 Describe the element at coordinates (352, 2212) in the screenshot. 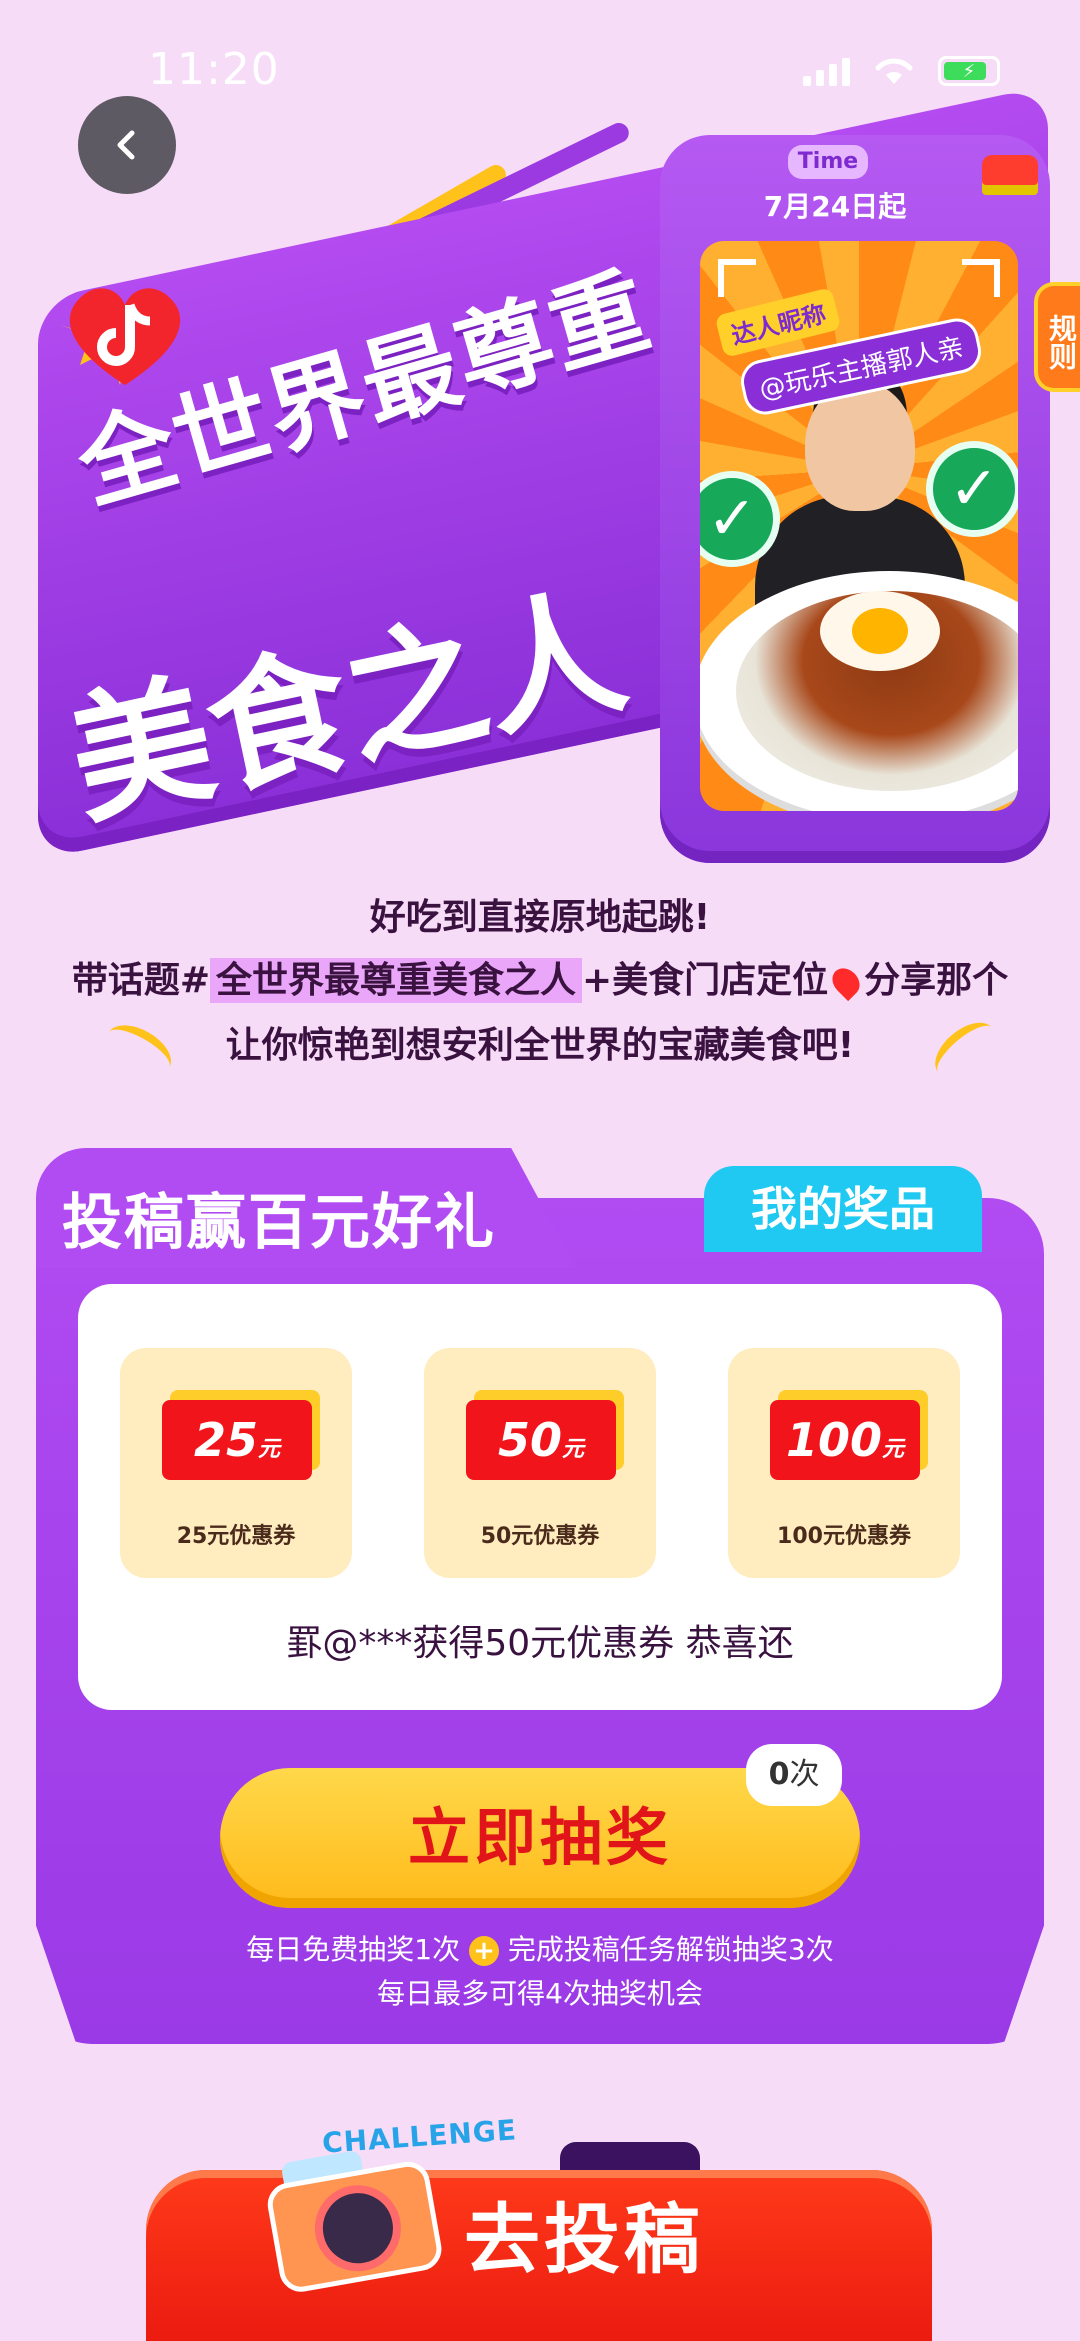

I see `camera-icon` at that location.